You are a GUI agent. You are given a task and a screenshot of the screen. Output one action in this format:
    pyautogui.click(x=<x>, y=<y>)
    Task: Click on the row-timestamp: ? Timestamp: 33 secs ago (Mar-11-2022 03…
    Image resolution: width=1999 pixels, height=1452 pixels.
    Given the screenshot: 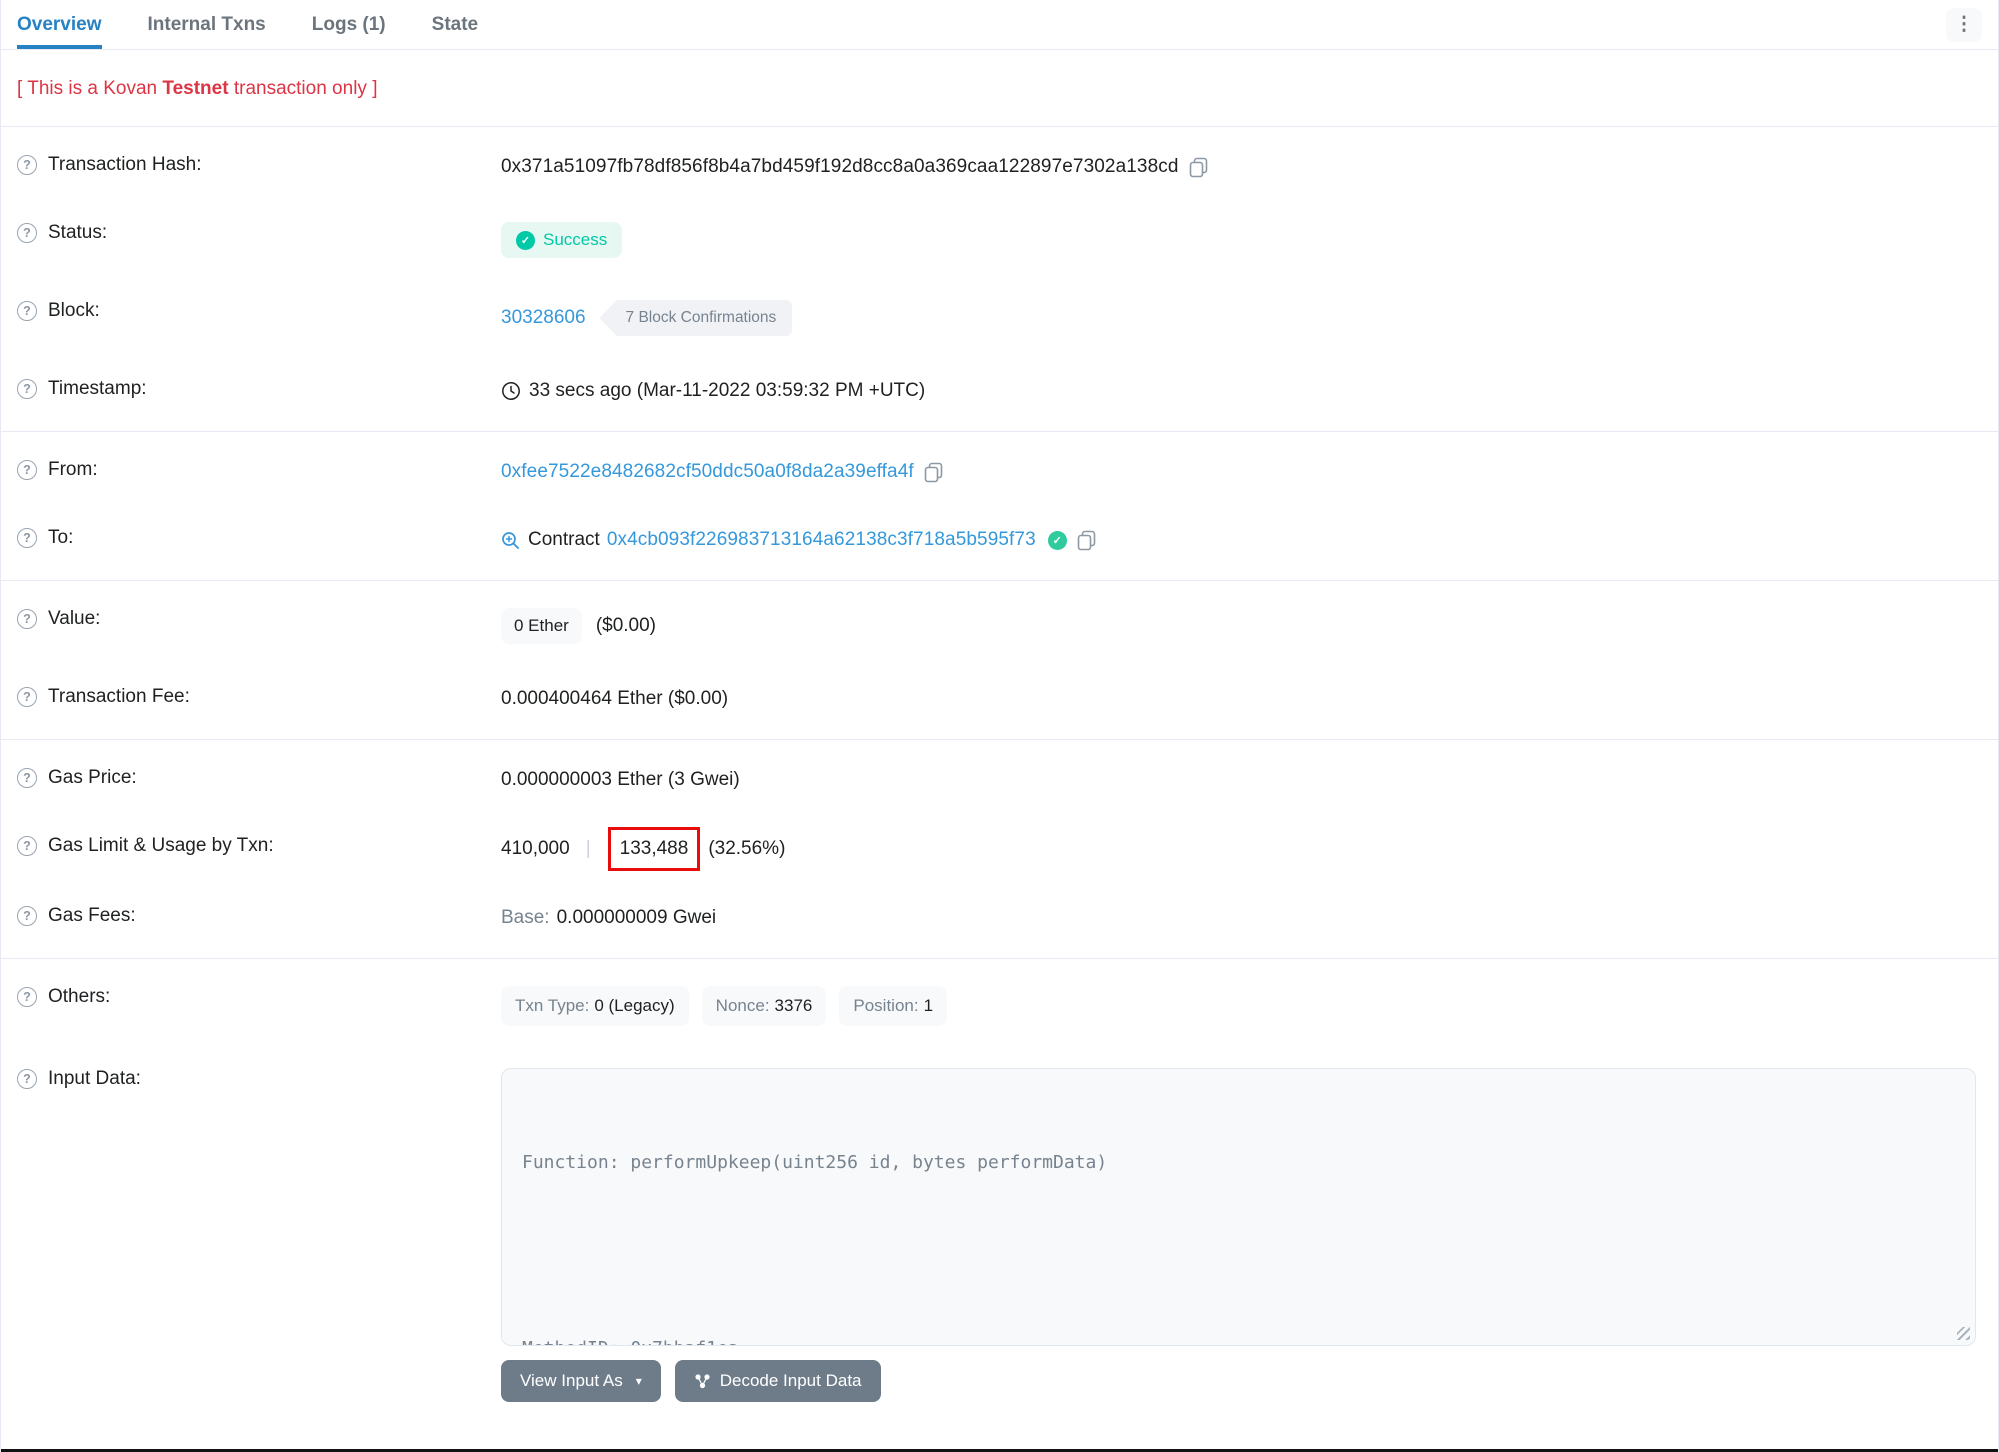 What is the action you would take?
    pyautogui.click(x=999, y=391)
    